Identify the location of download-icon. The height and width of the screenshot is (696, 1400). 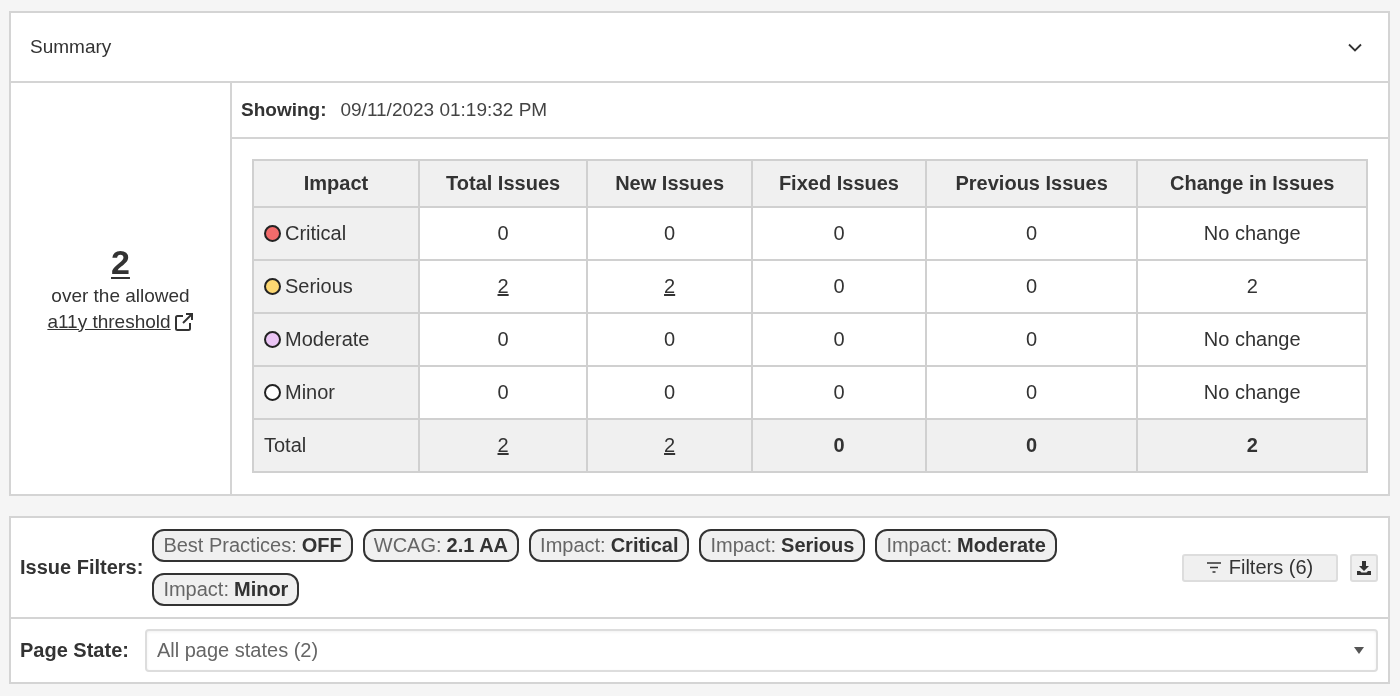
(1364, 567).